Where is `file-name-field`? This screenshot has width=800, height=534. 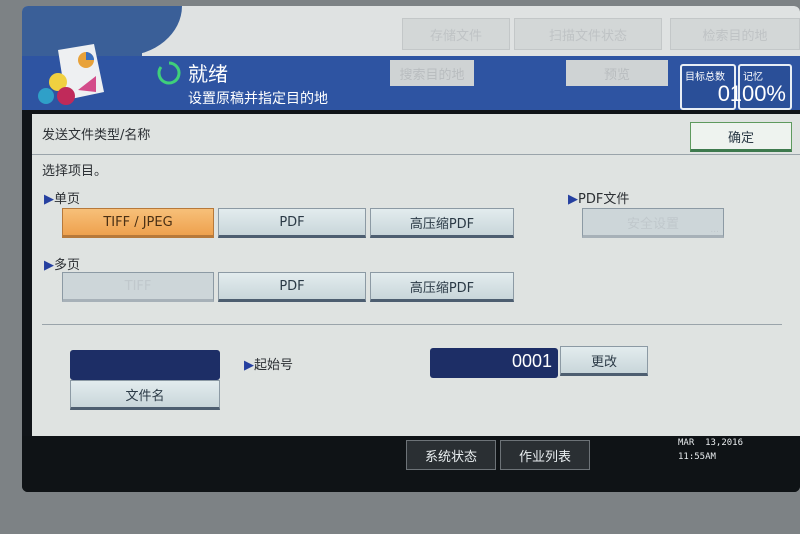 file-name-field is located at coordinates (145, 365).